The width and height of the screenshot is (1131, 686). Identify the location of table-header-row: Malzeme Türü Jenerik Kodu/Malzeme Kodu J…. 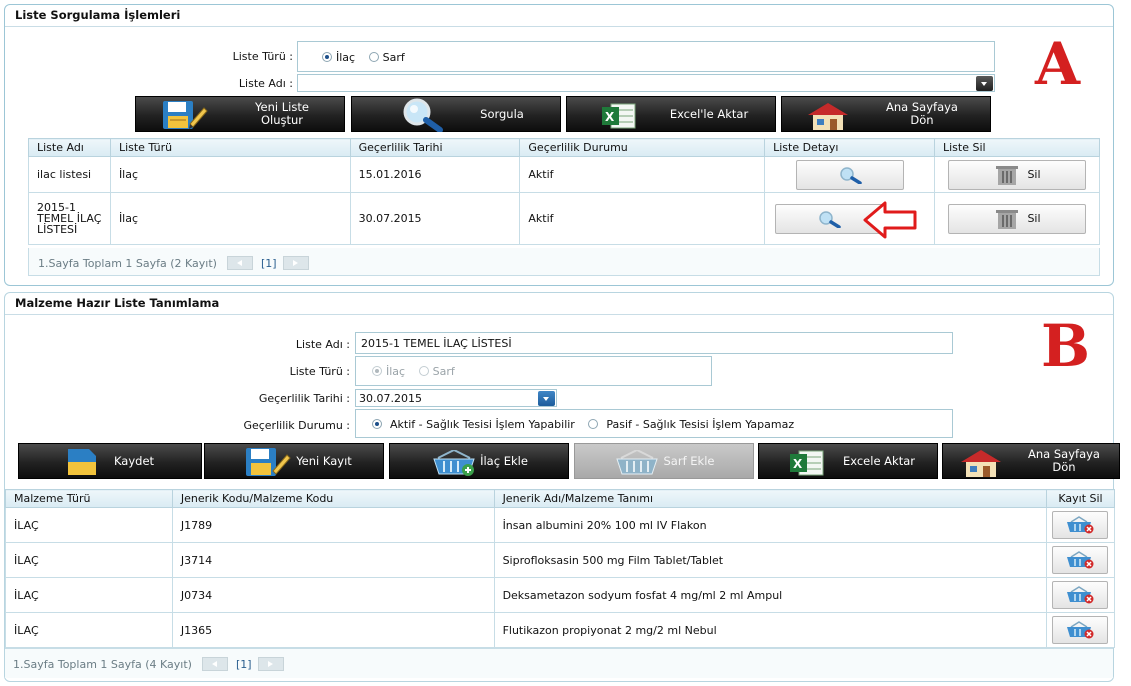
(560, 498).